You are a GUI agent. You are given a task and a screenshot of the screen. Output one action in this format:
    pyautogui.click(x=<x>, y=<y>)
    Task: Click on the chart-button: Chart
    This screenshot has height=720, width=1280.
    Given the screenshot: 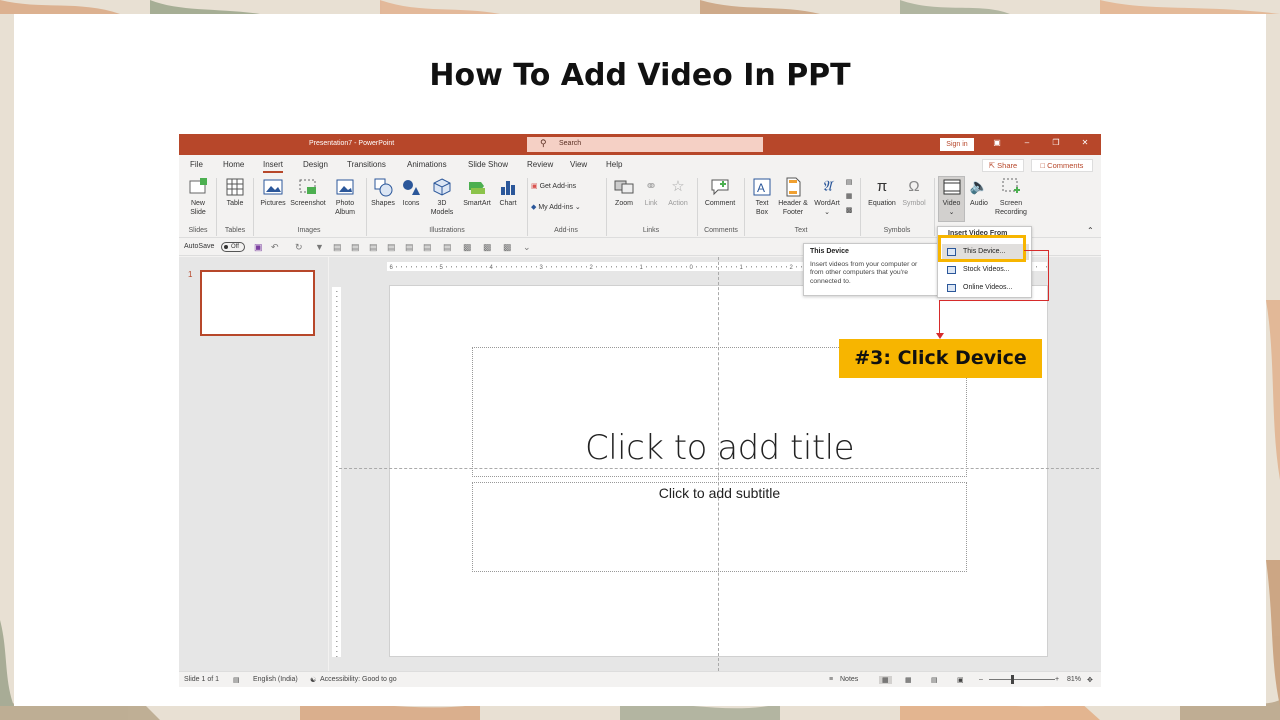 What is the action you would take?
    pyautogui.click(x=508, y=192)
    